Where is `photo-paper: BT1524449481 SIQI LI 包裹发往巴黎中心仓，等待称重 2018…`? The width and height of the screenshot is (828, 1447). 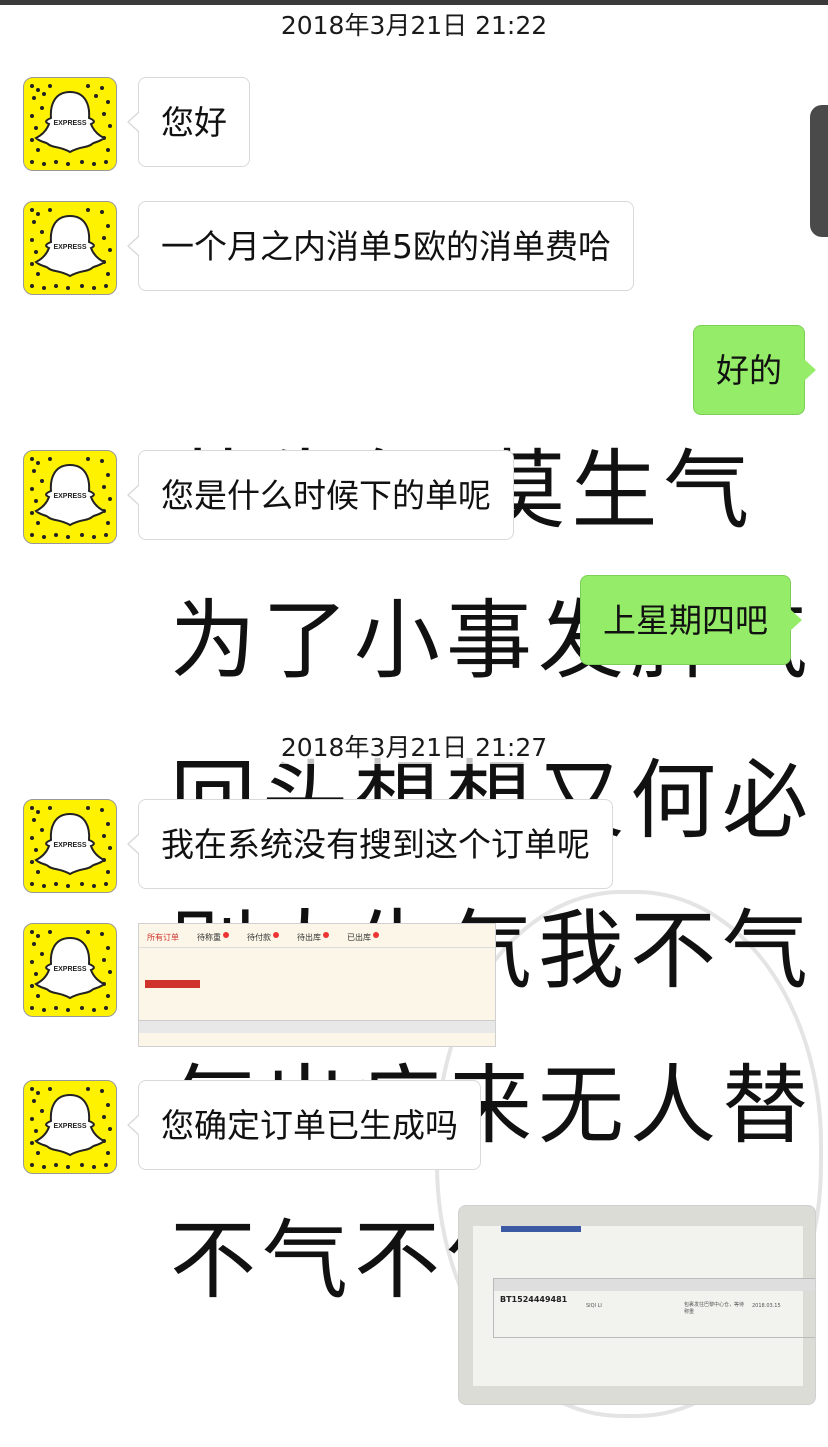
photo-paper: BT1524449481 SIQI LI 包裹发往巴黎中心仓，等待称重 2018… is located at coordinates (644, 1306).